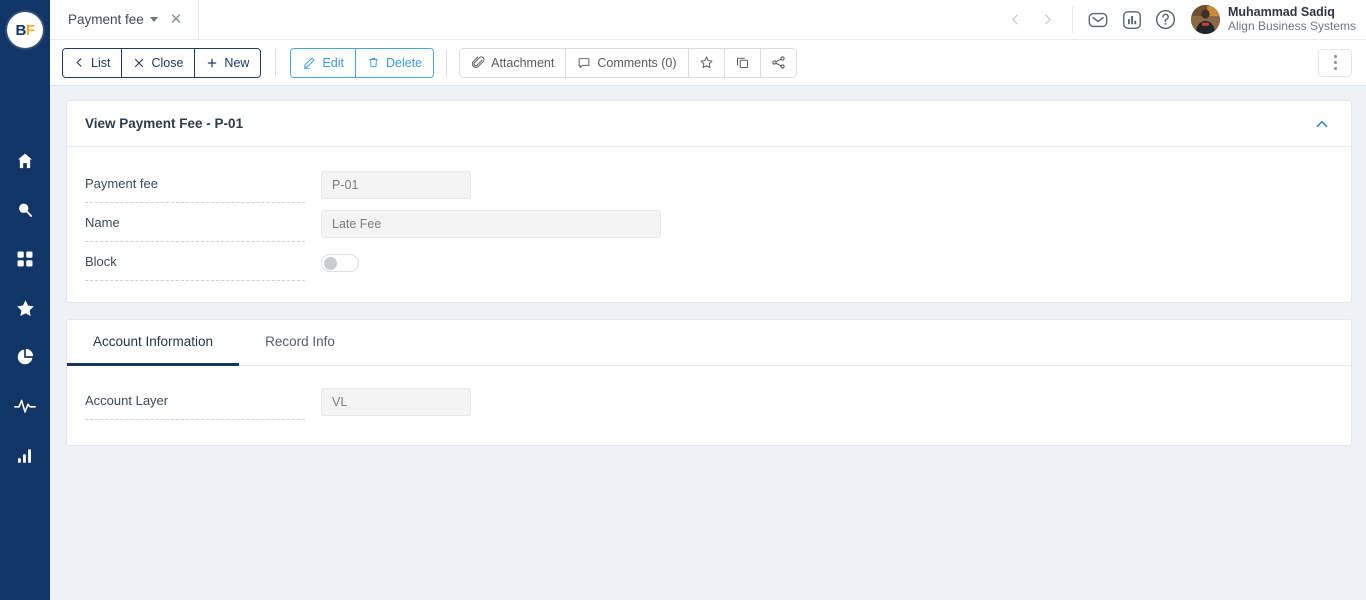 Image resolution: width=1366 pixels, height=600 pixels. I want to click on sidebar-nav, so click(25, 308).